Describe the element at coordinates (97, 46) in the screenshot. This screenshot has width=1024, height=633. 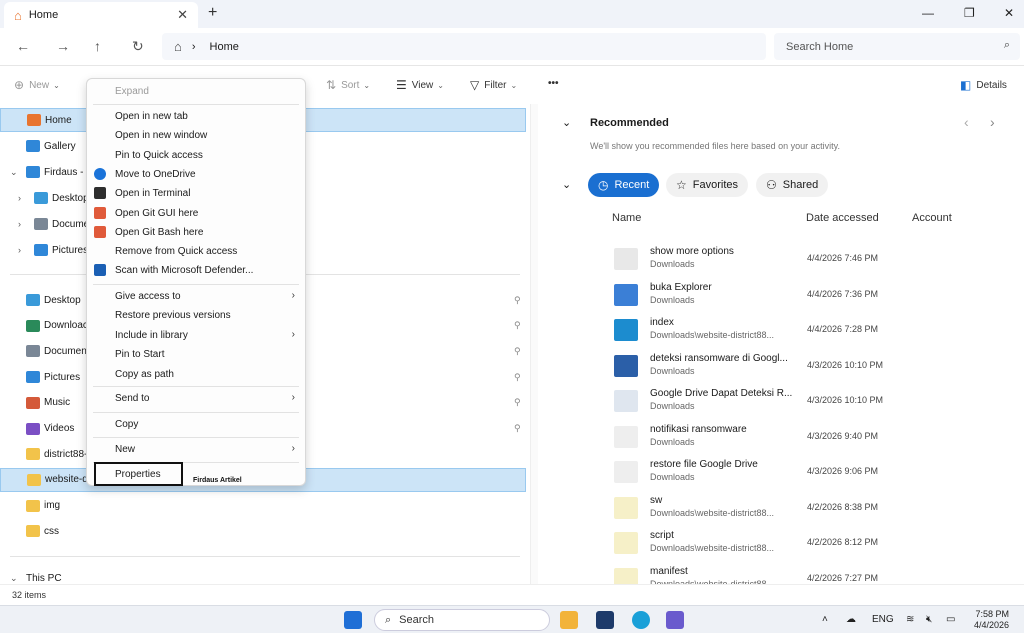
I see `up-button: ↑` at that location.